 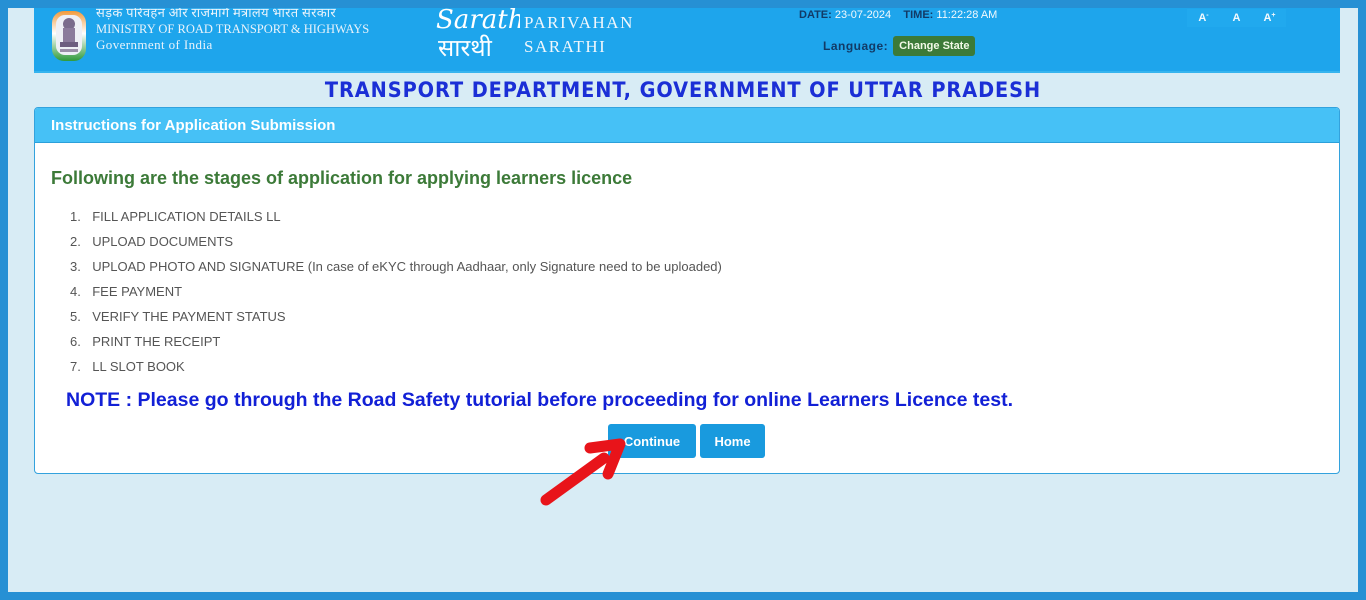 I want to click on brand-parivahan: PARIVAHAN, so click(x=579, y=22).